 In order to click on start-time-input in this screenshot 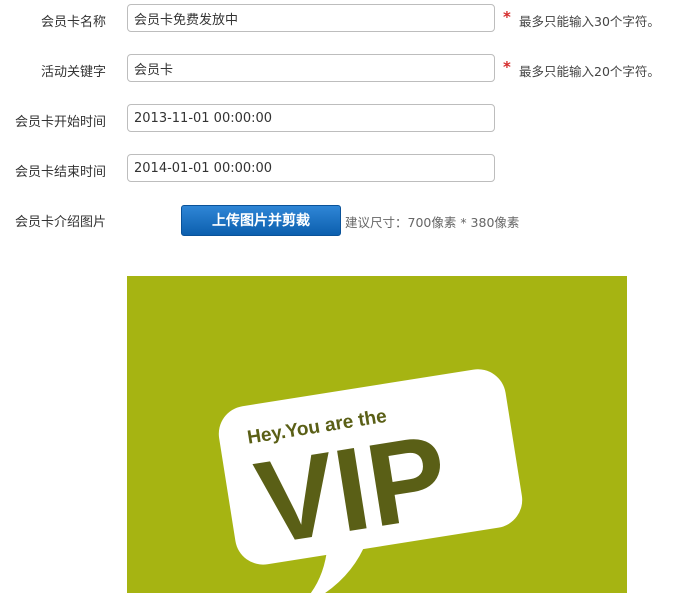, I will do `click(311, 118)`.